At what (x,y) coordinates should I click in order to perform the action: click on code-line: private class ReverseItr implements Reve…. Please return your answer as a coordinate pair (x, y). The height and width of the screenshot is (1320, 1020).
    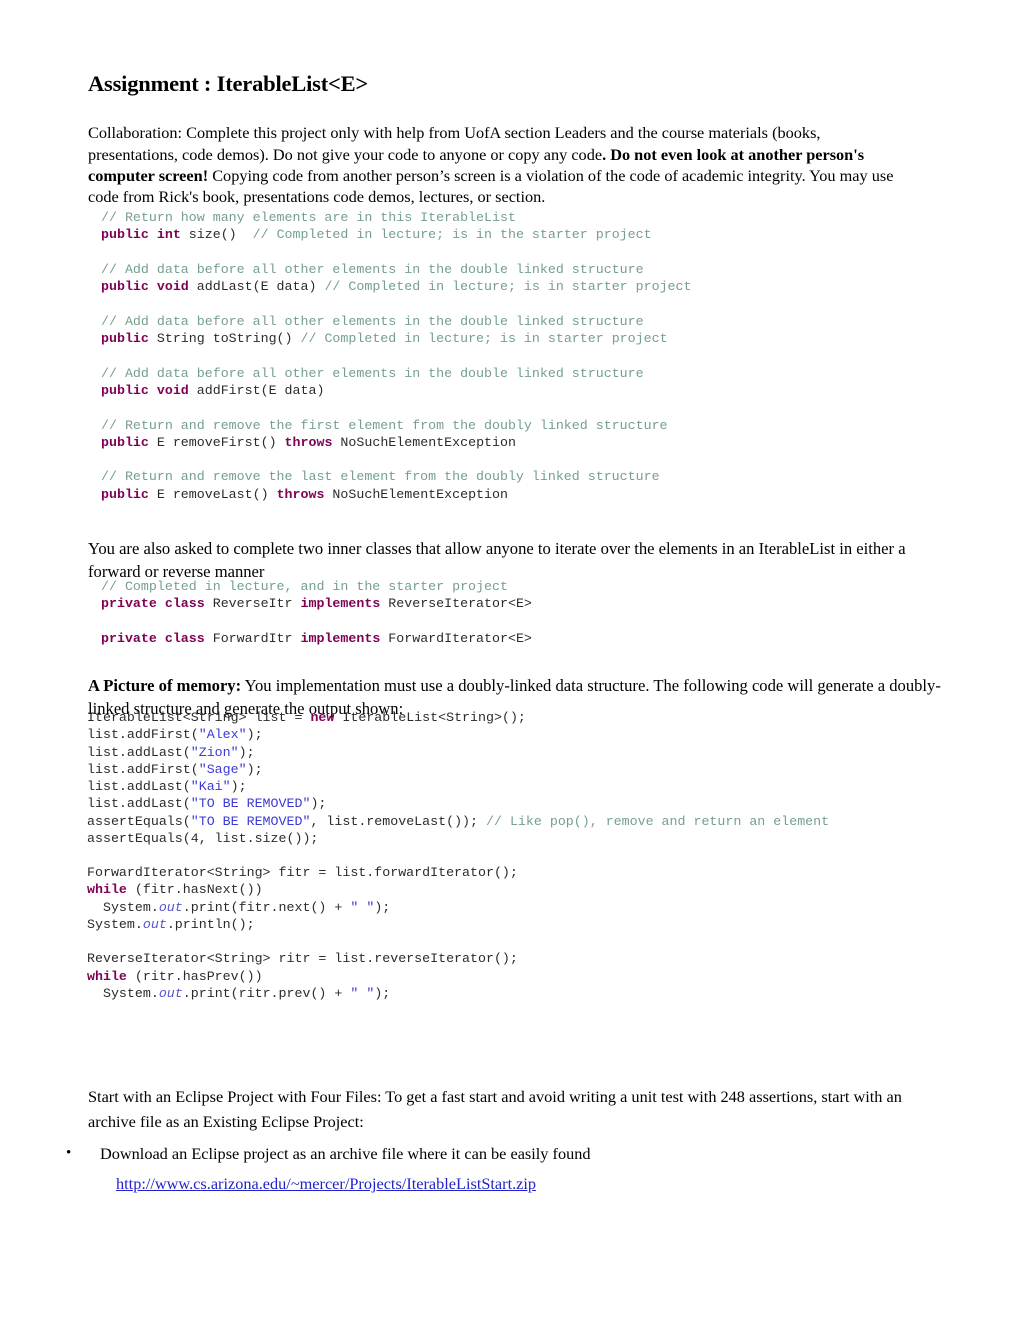
    Looking at the image, I should click on (316, 603).